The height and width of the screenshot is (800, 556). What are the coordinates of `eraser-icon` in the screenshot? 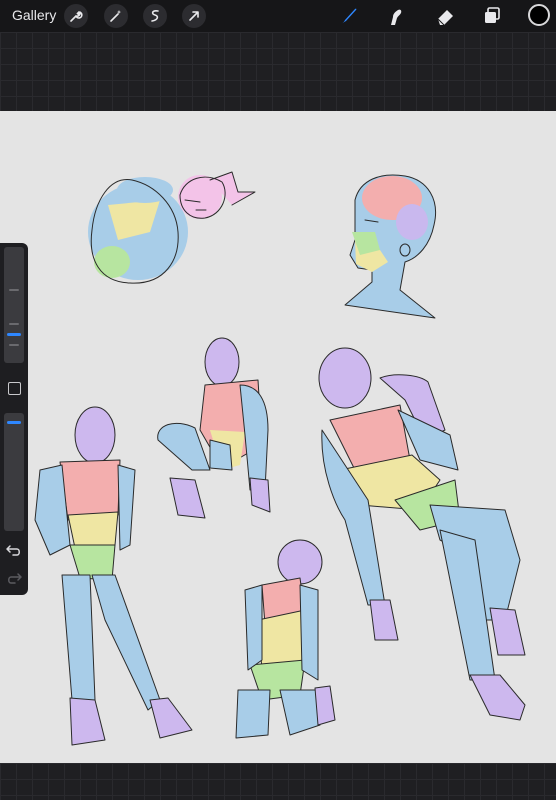 It's located at (445, 18).